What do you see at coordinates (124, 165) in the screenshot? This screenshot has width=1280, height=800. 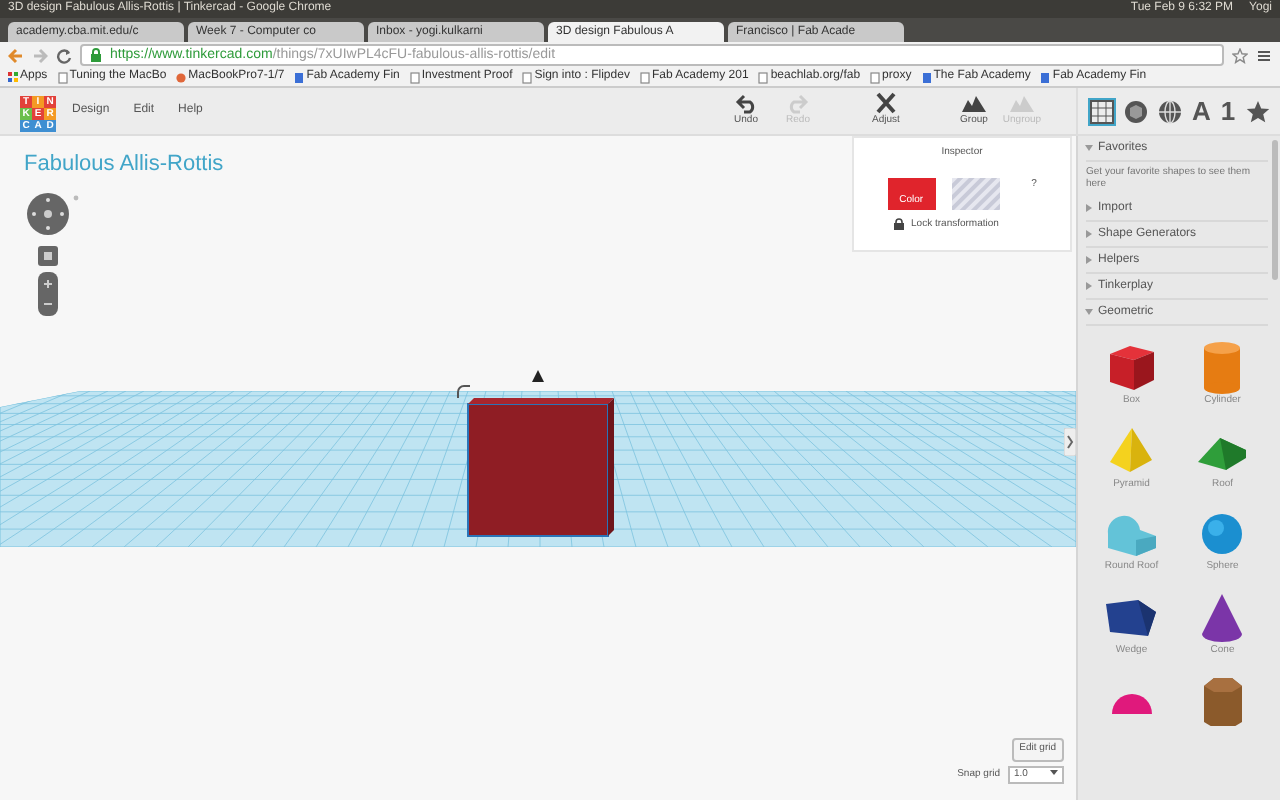 I see `design-title: Fabulous Allis-Rottis` at bounding box center [124, 165].